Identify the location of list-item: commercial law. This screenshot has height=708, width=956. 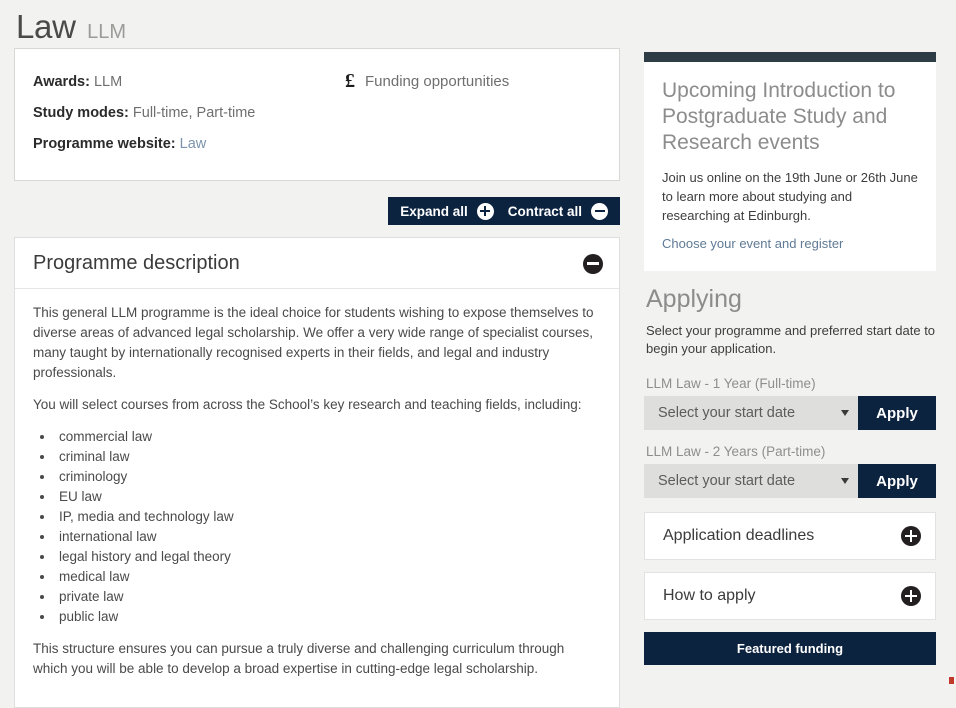
(328, 437).